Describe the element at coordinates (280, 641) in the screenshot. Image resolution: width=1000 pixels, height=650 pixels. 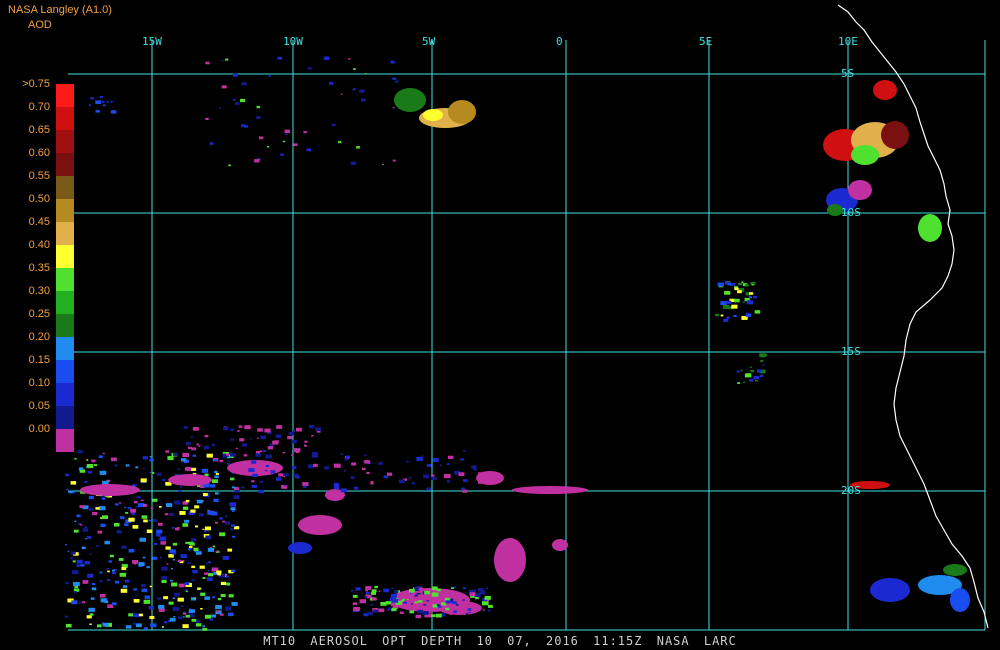
I see `product-id: MT10` at that location.